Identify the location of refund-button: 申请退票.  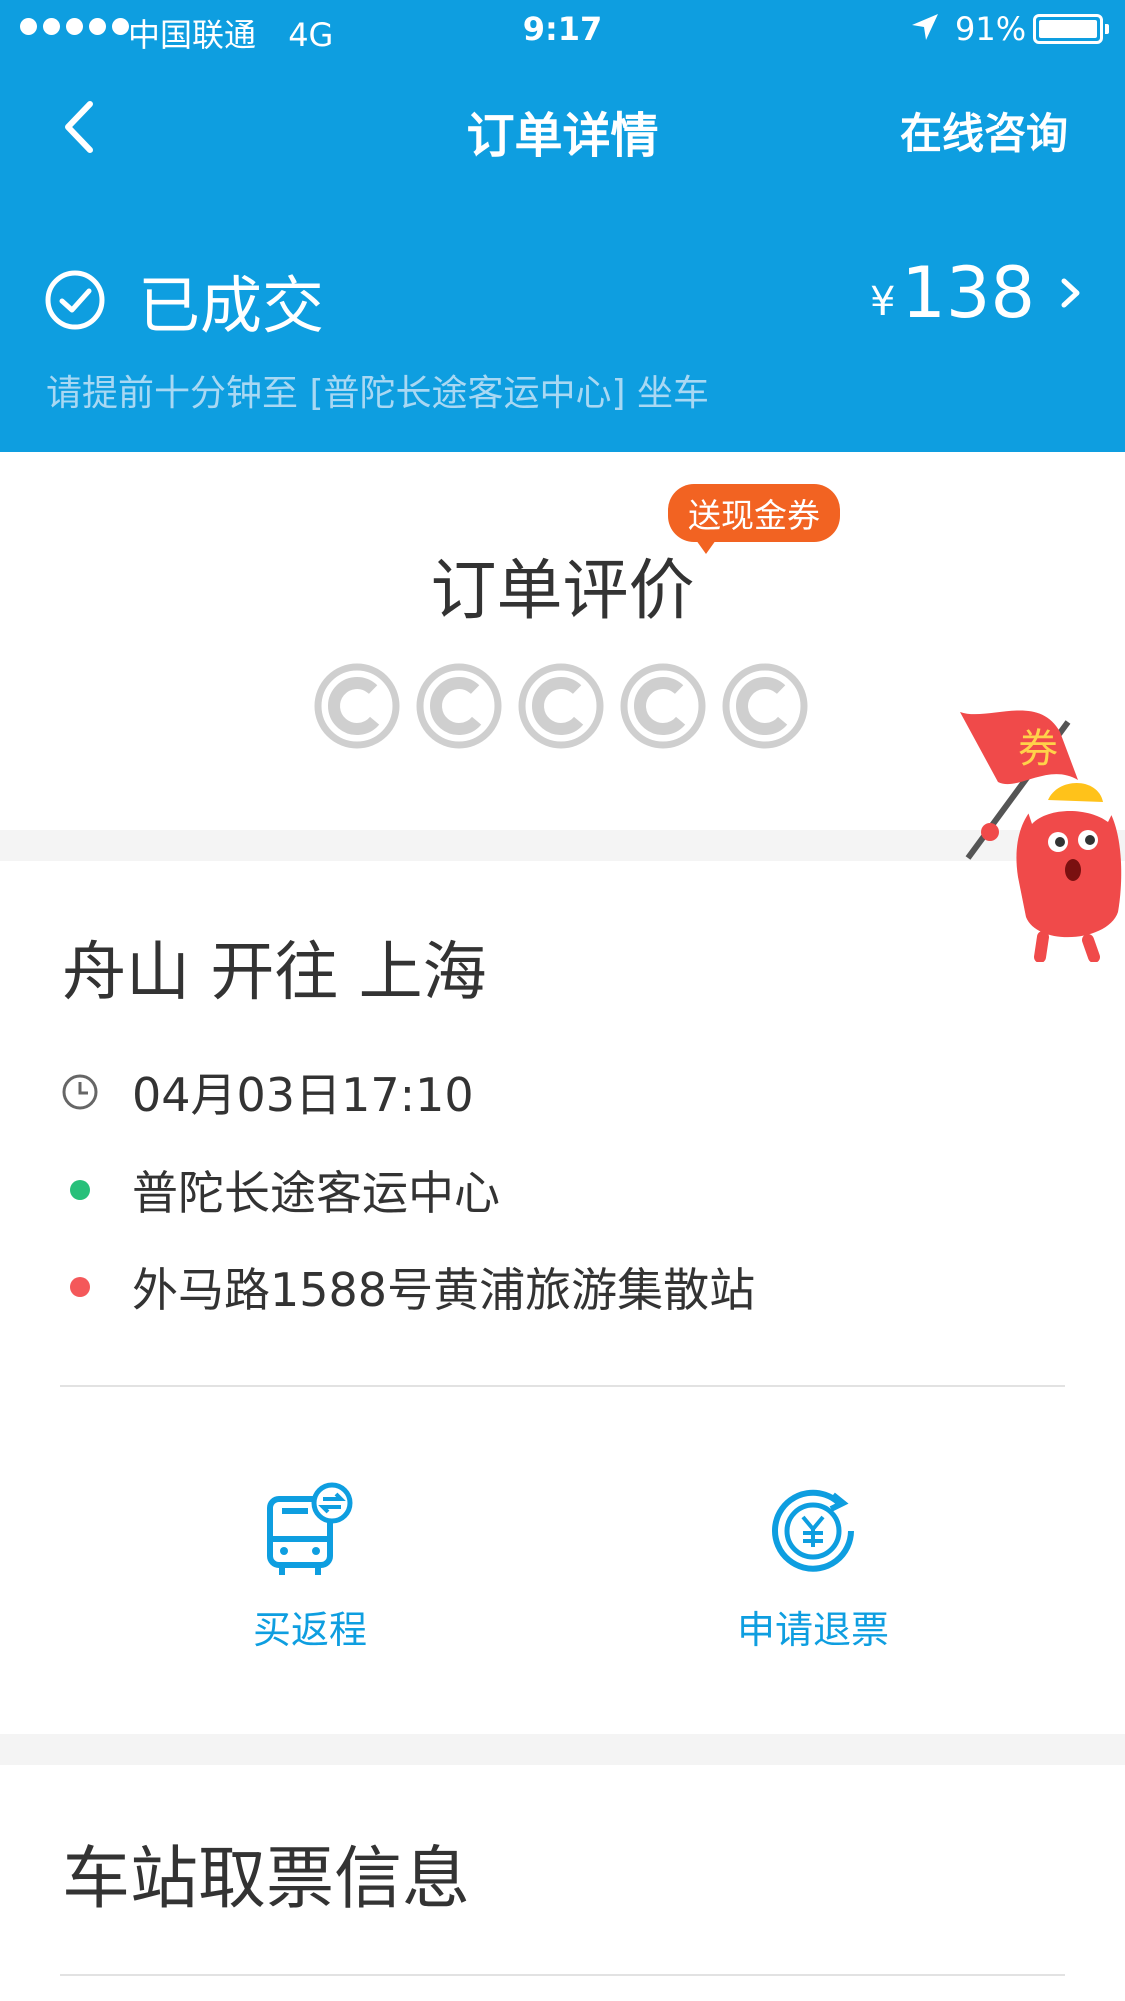
(813, 1567).